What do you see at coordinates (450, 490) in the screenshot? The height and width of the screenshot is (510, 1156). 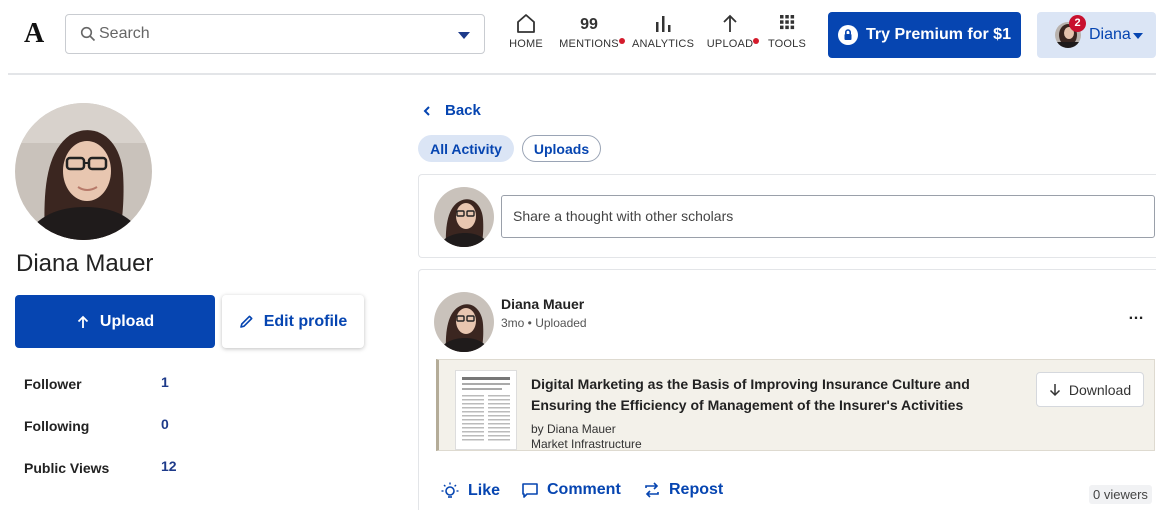 I see `lightbulb-icon` at bounding box center [450, 490].